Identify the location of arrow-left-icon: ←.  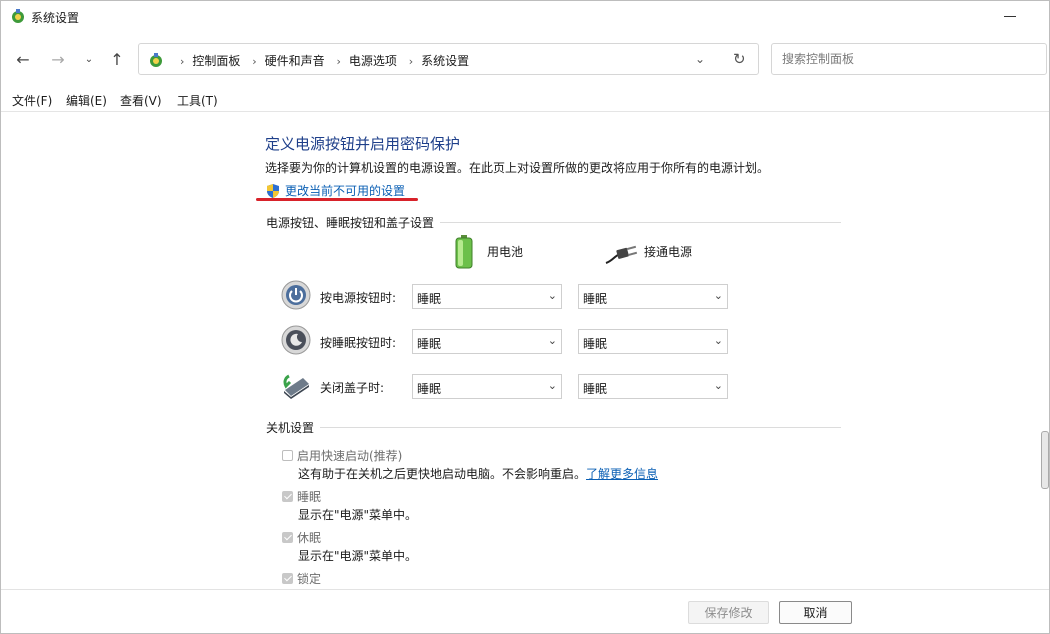
(23, 59).